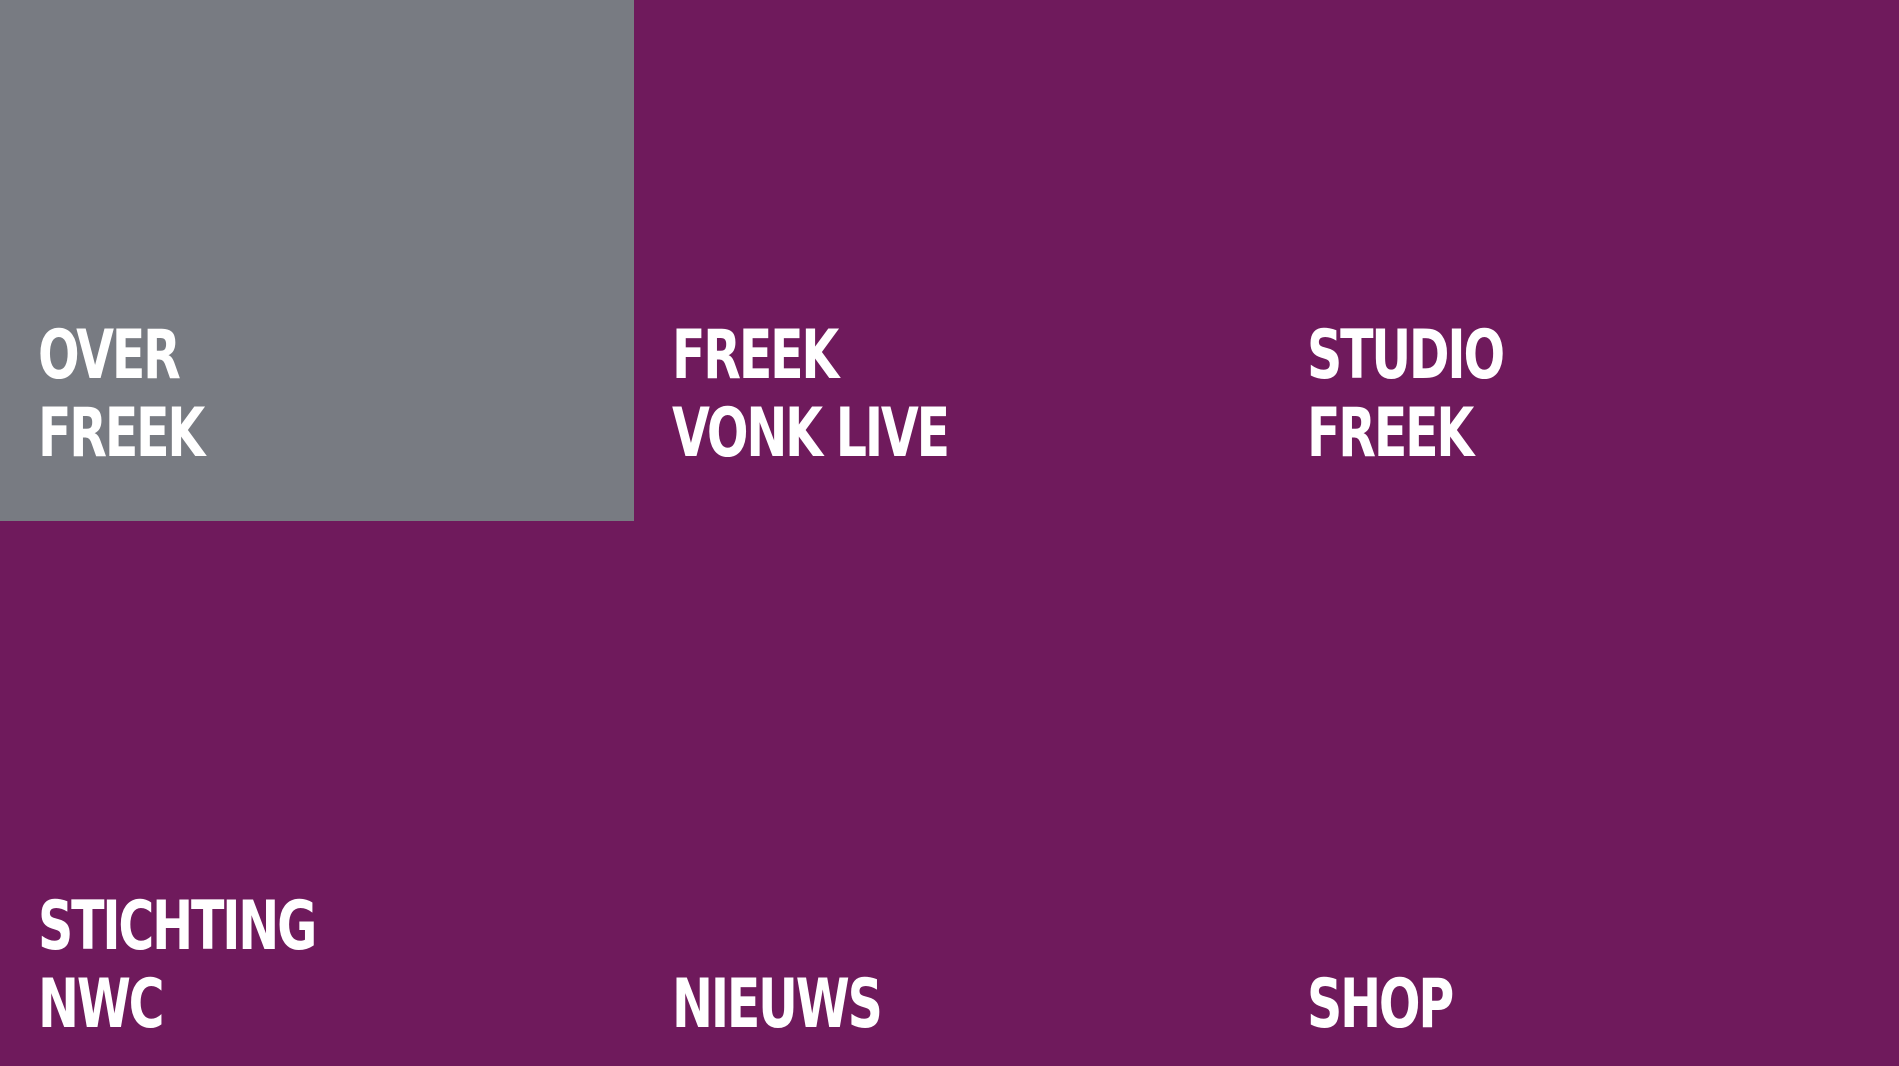  What do you see at coordinates (811, 433) in the screenshot?
I see `menu-tile-label-line2: VONK LIVE` at bounding box center [811, 433].